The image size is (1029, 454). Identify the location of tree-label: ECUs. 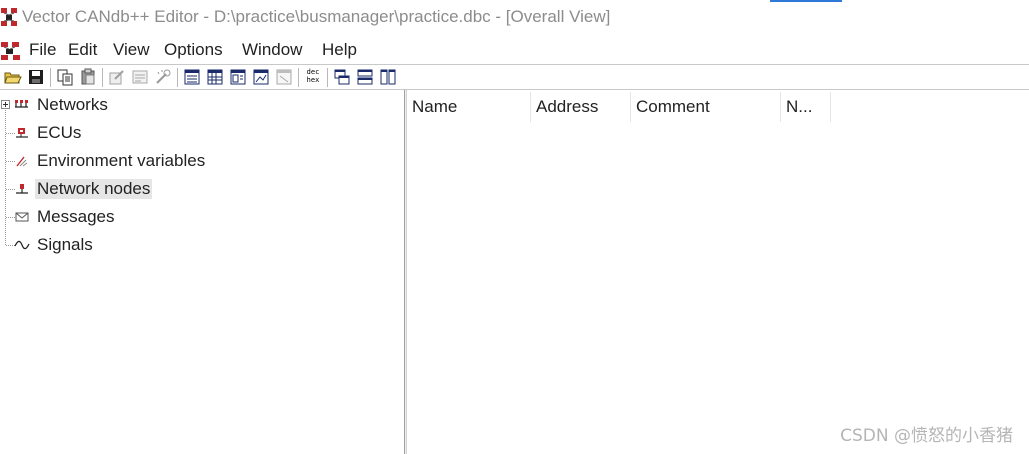
(59, 132).